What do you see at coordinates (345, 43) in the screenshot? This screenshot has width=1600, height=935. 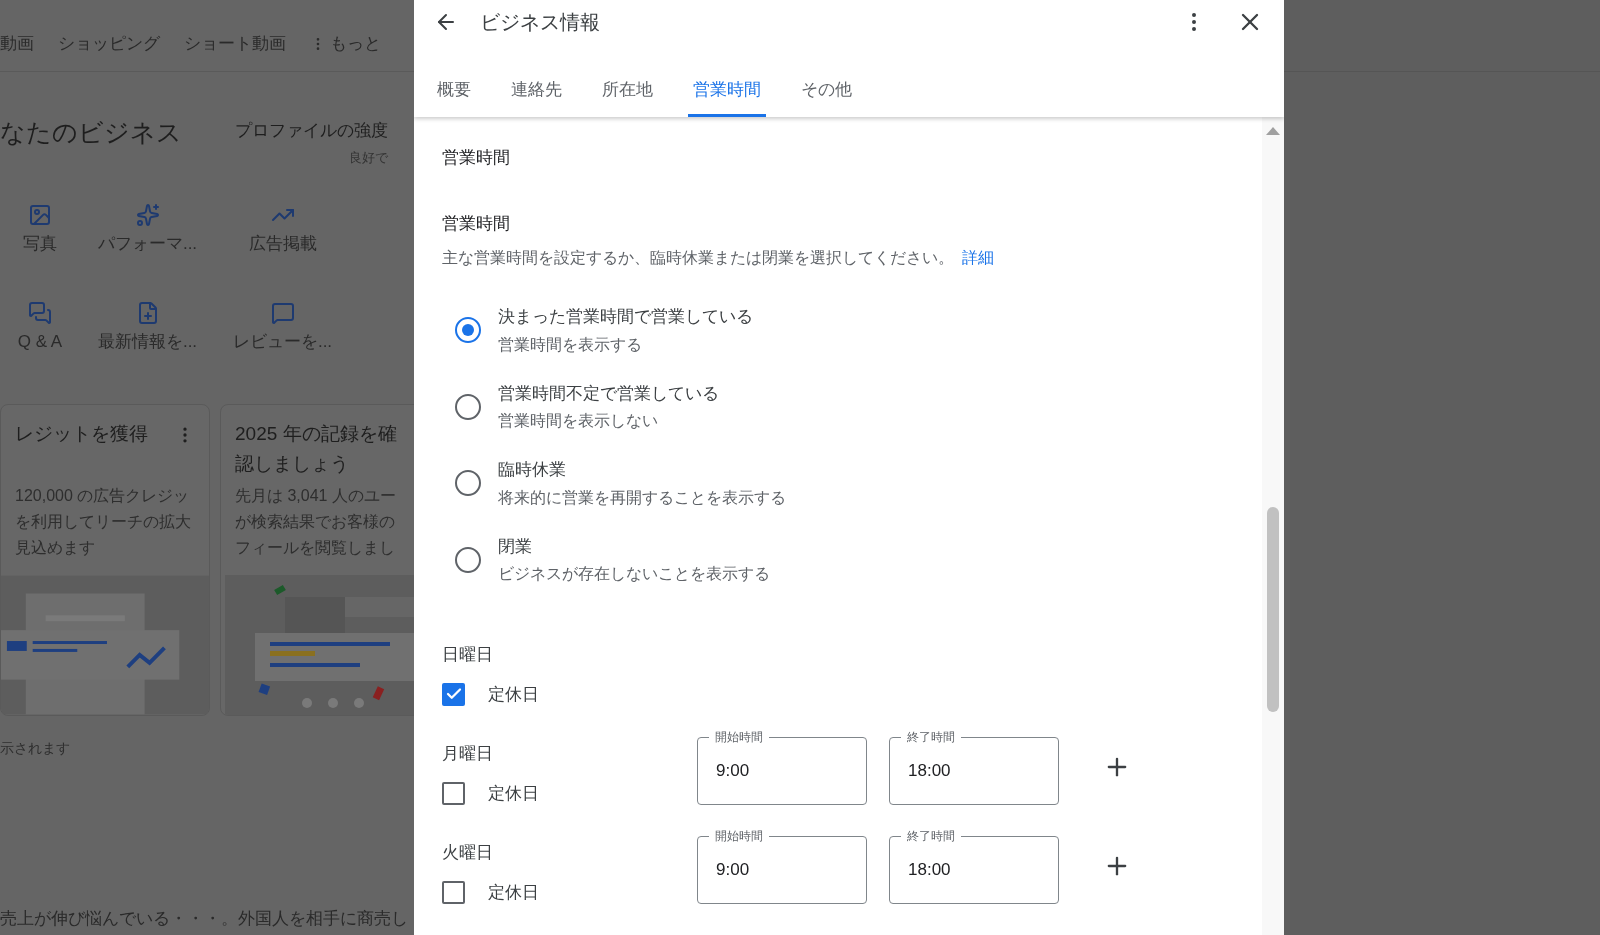 I see `more-menu: もっと` at bounding box center [345, 43].